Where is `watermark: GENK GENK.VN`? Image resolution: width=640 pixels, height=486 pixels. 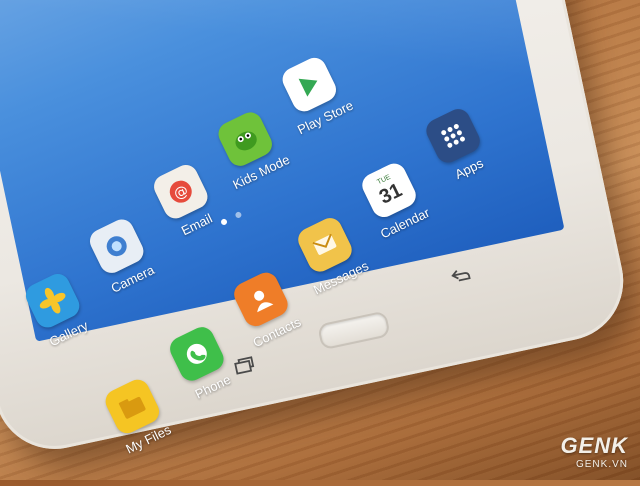
watermark: GENK GENK.VN is located at coordinates (594, 451).